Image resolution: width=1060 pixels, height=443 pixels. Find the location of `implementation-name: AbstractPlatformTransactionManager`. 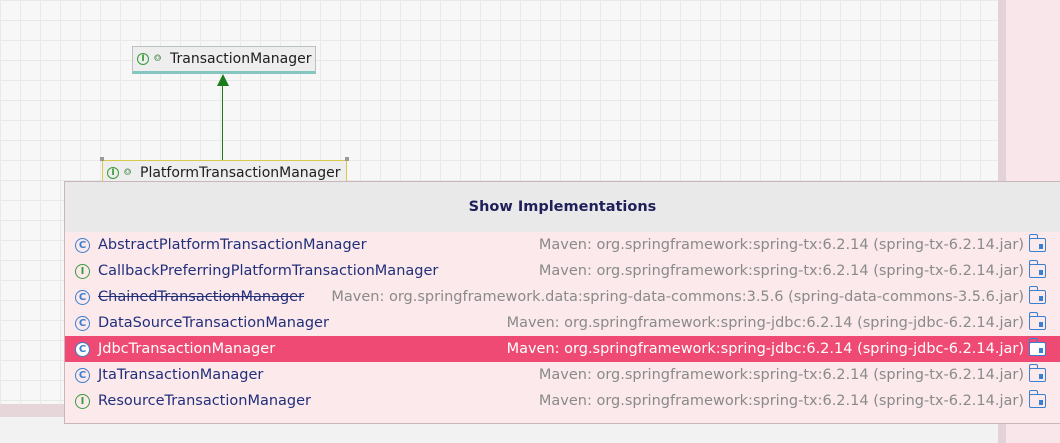

implementation-name: AbstractPlatformTransactionManager is located at coordinates (232, 245).